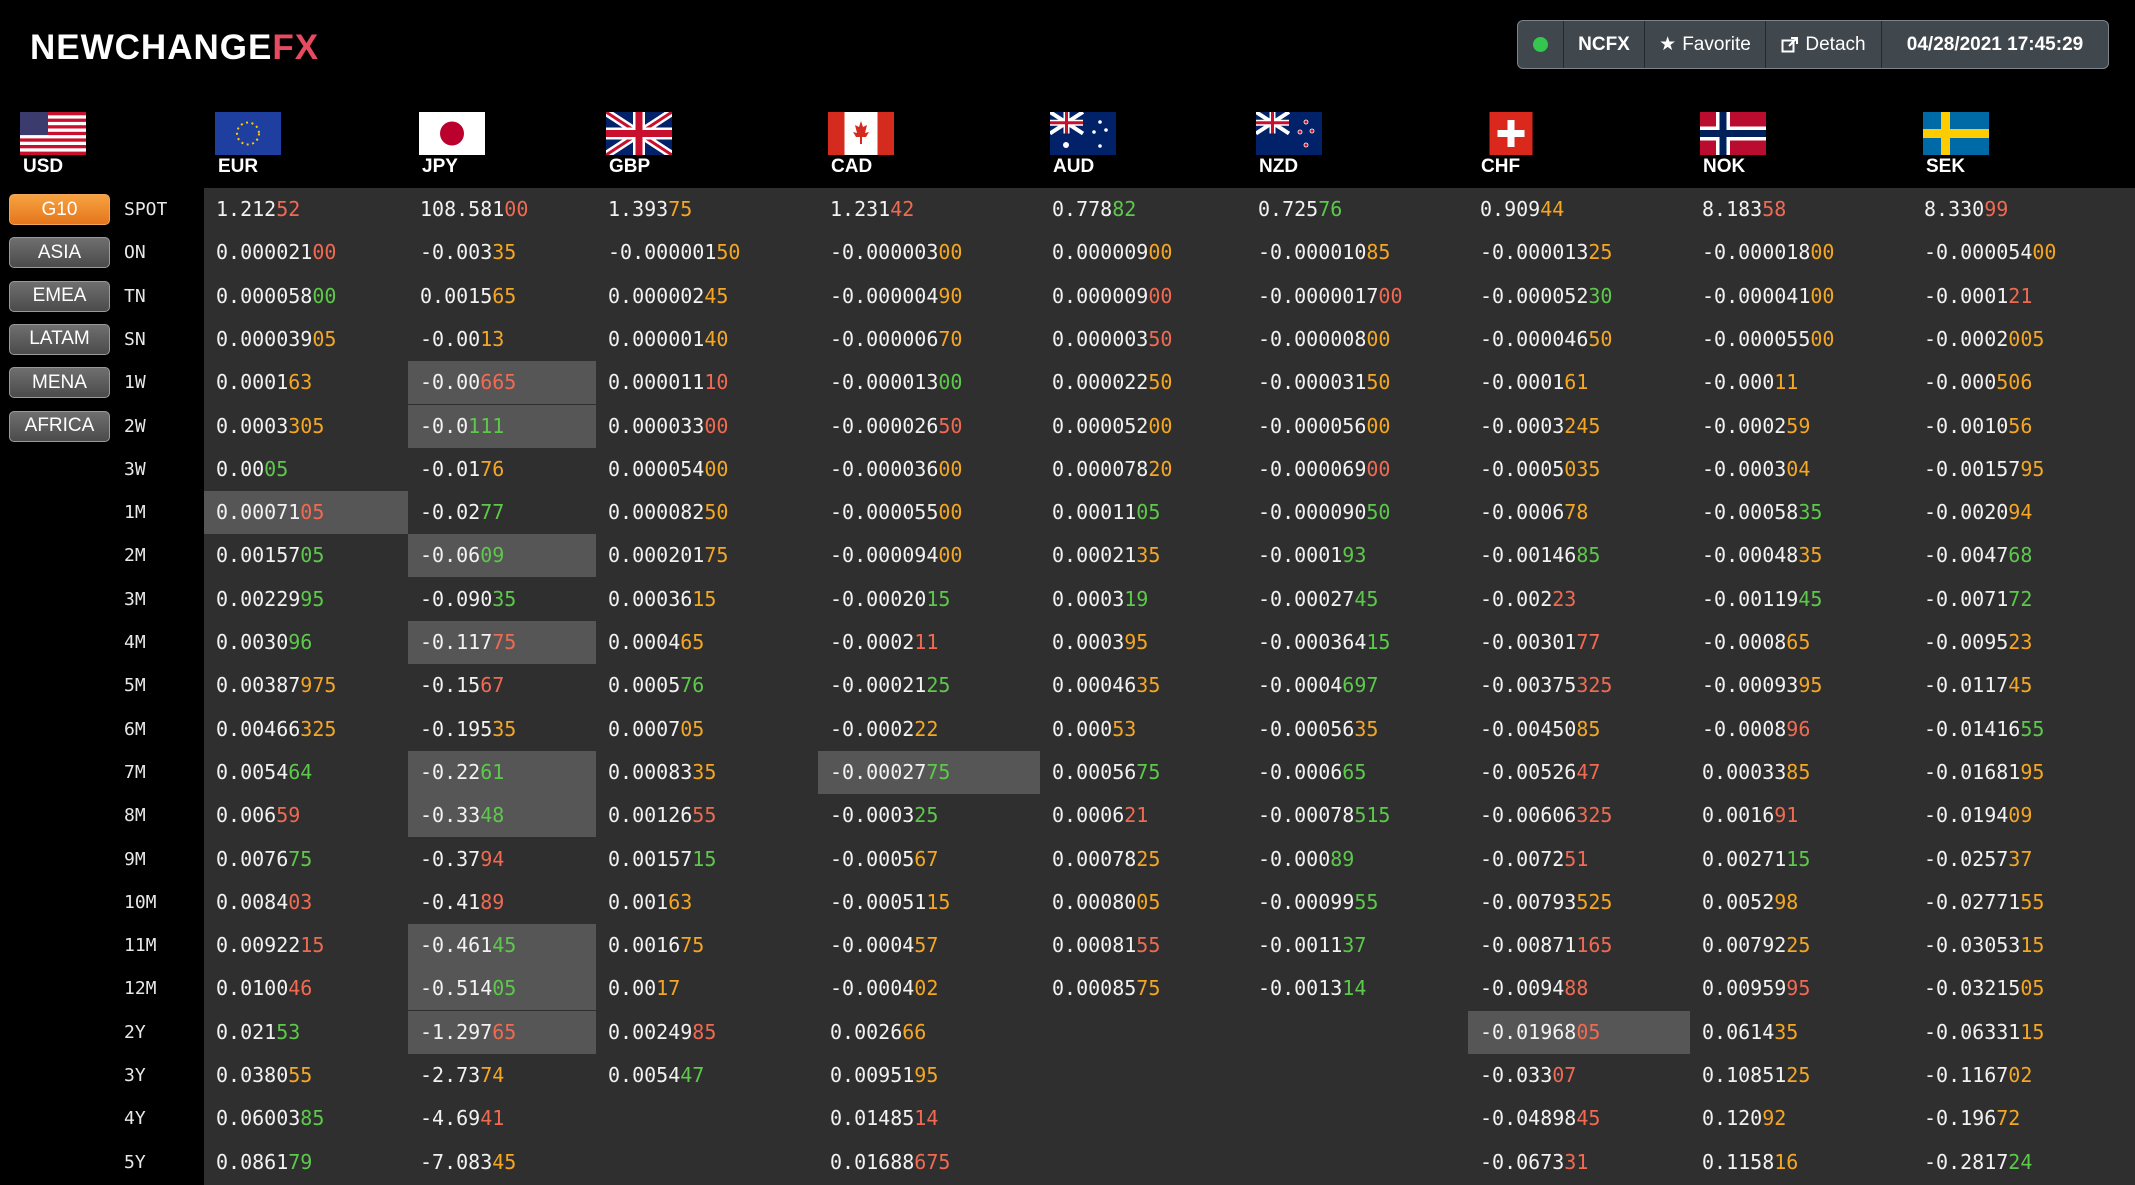 This screenshot has width=2135, height=1185. What do you see at coordinates (1579, 339) in the screenshot?
I see `rate-cell-chf-sn: -0.00004650` at bounding box center [1579, 339].